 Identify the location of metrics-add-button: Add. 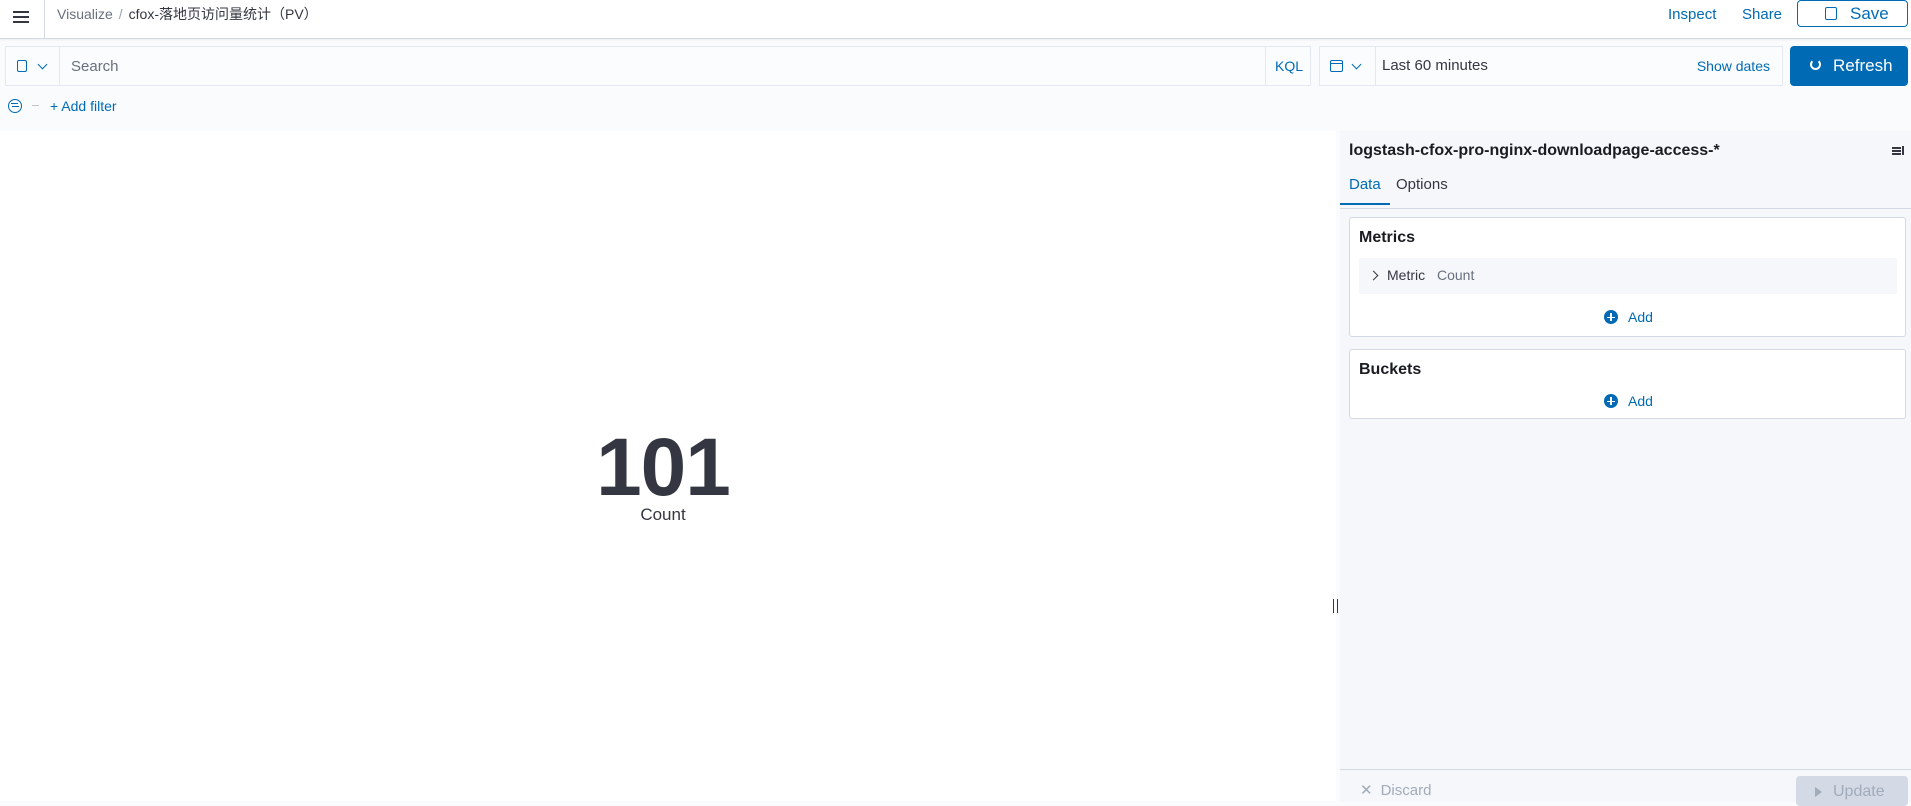
(1664, 318).